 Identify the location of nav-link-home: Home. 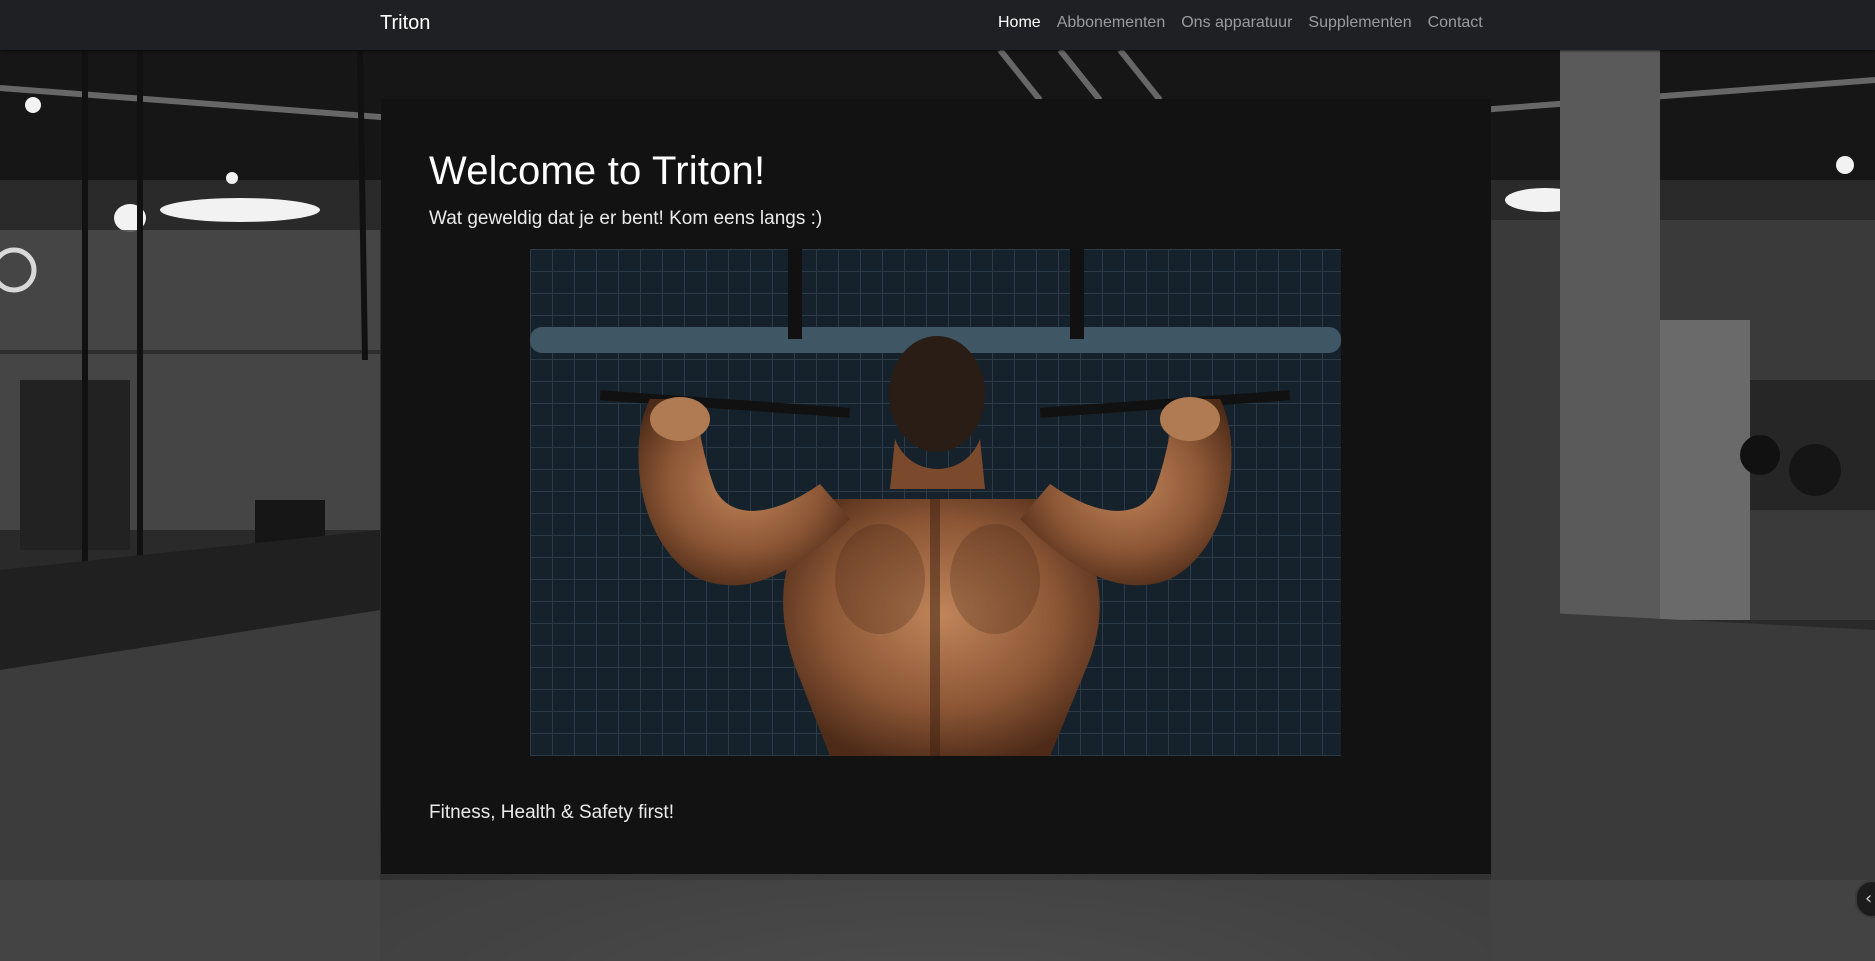
(1019, 23).